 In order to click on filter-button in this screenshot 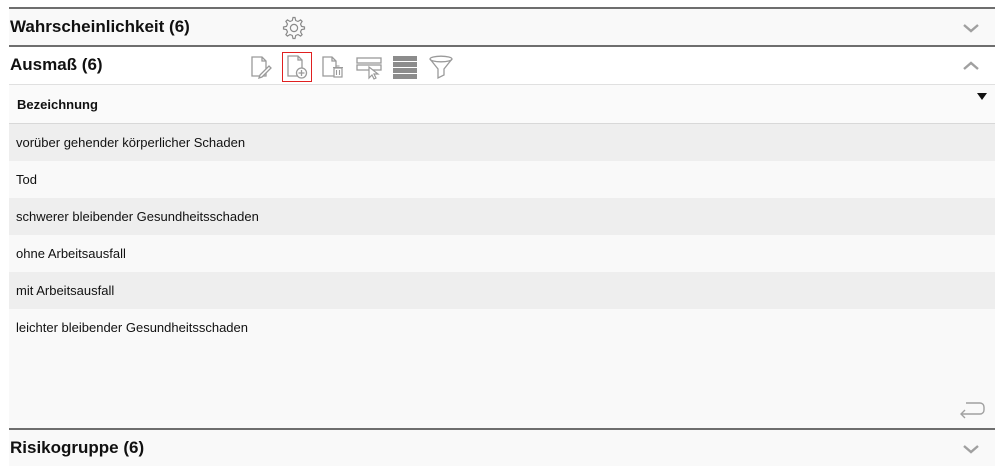, I will do `click(441, 67)`.